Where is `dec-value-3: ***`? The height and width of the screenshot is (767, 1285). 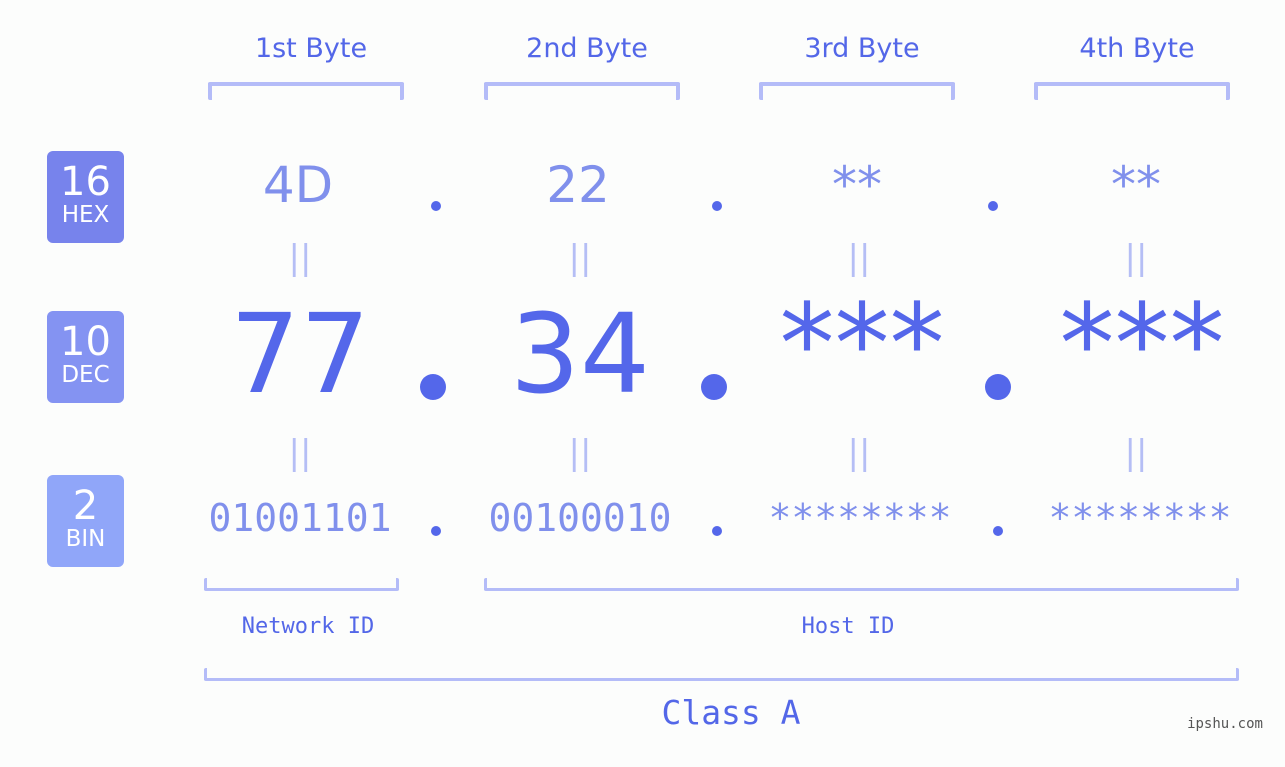 dec-value-3: *** is located at coordinates (862, 344).